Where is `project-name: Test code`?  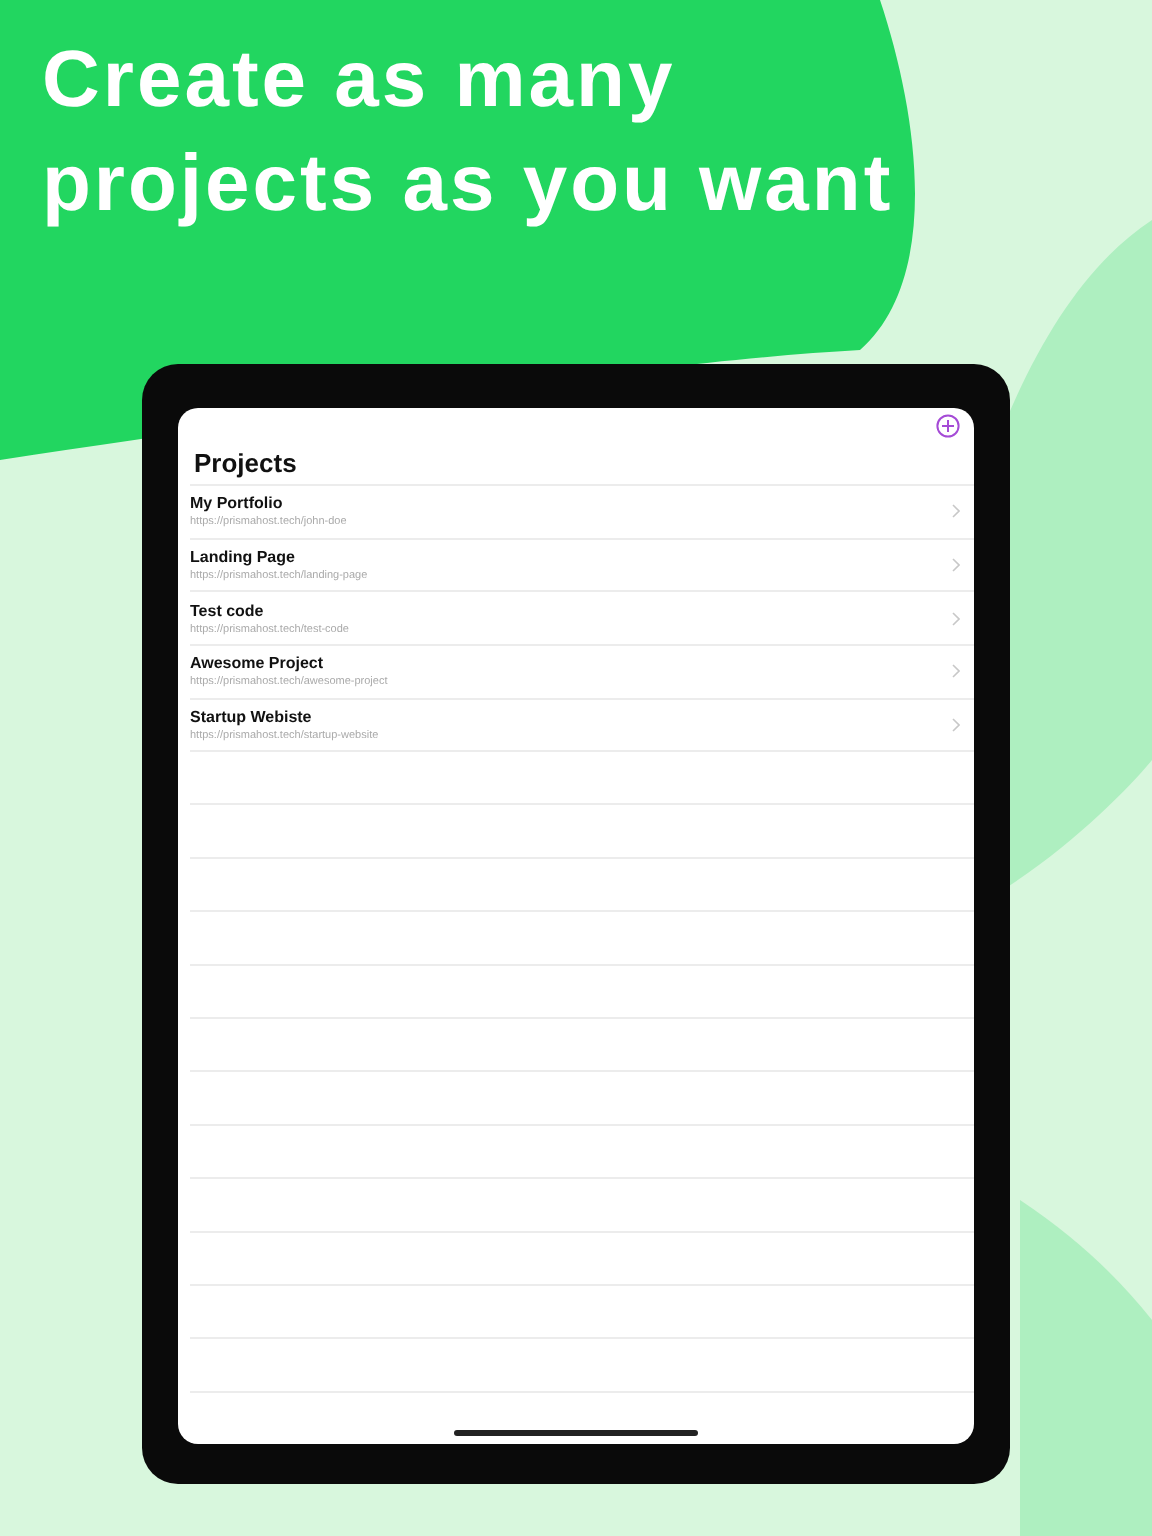
project-name: Test code is located at coordinates (228, 610).